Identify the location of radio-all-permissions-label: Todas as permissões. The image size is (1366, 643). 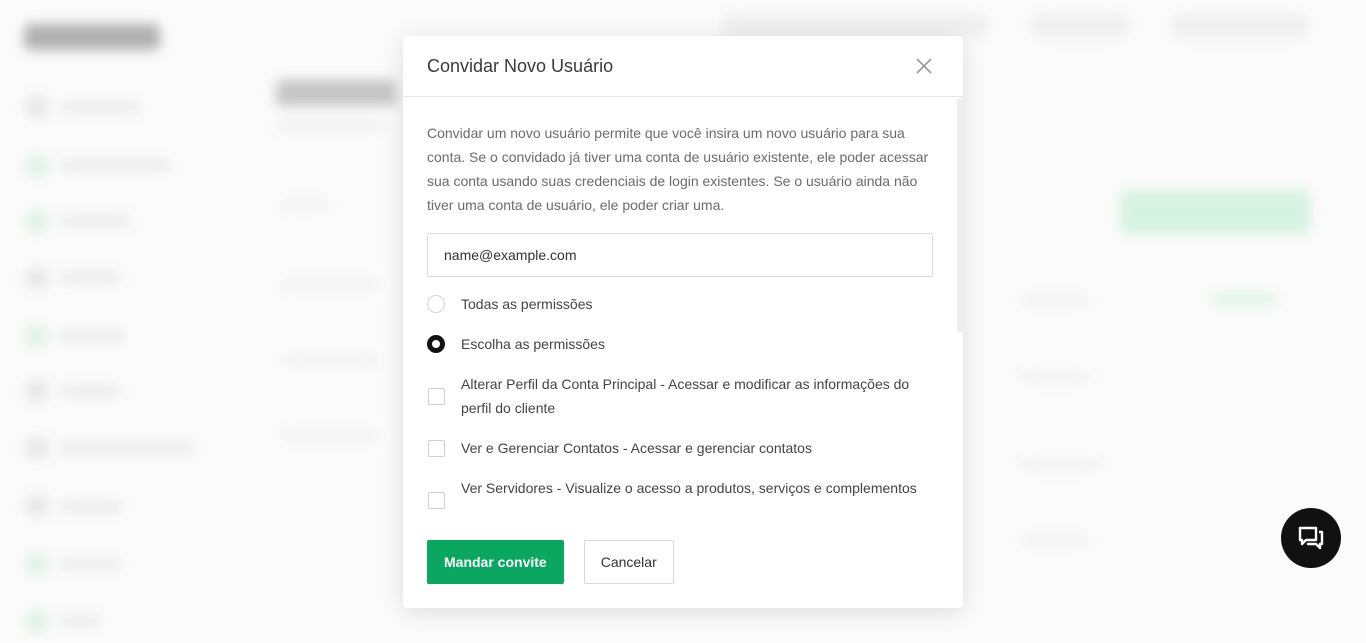
(527, 304).